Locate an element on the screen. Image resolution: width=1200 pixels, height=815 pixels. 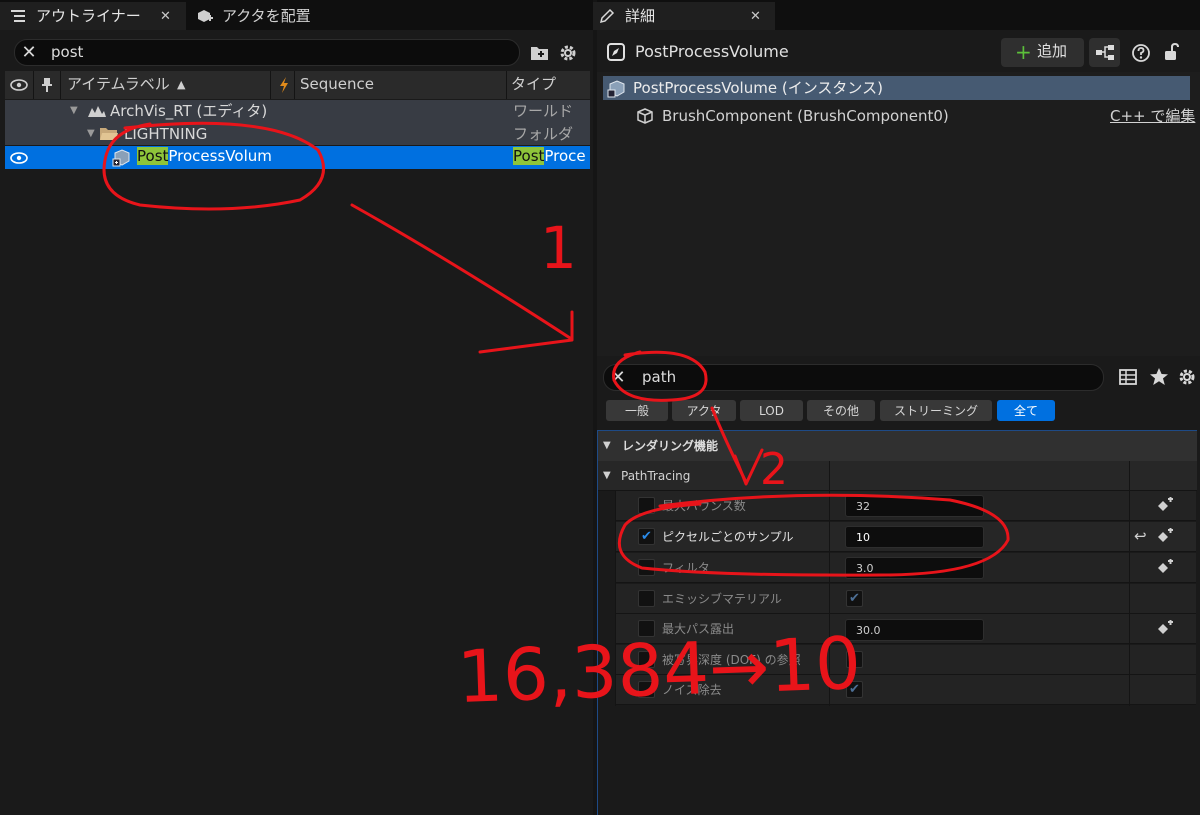
arrowhead is located at coordinates (748, 467).